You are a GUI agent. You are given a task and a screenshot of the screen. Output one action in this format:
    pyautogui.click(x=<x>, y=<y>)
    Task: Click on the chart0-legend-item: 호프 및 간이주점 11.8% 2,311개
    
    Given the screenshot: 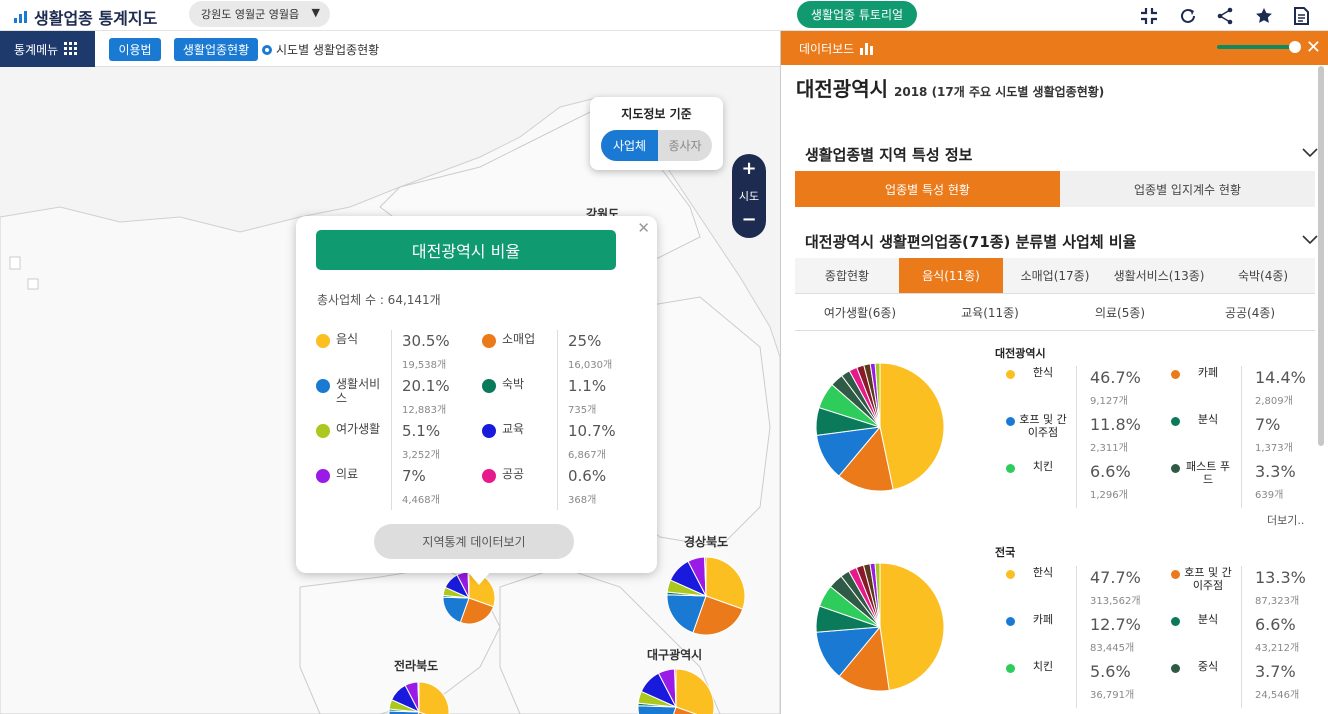 What is the action you would take?
    pyautogui.click(x=1086, y=437)
    